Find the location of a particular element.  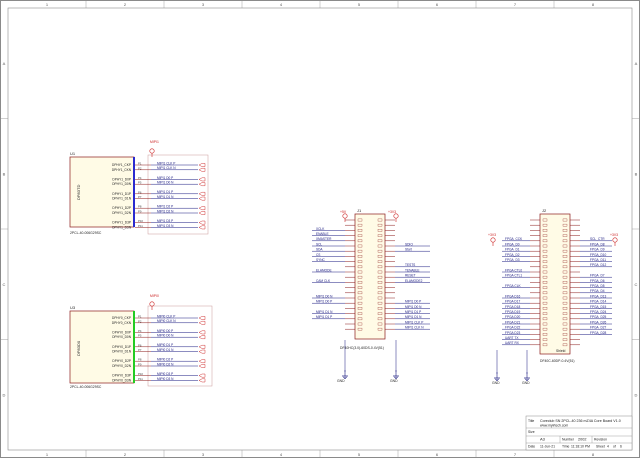

pin-name: DPHY0_D2N is located at coordinates (121, 366).